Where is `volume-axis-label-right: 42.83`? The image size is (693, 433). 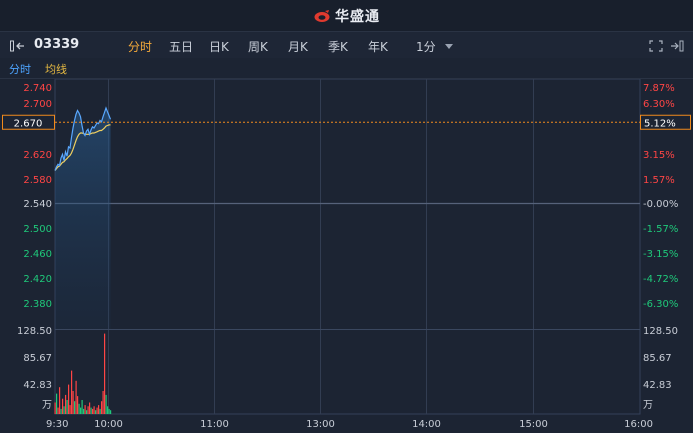 volume-axis-label-right: 42.83 is located at coordinates (657, 385).